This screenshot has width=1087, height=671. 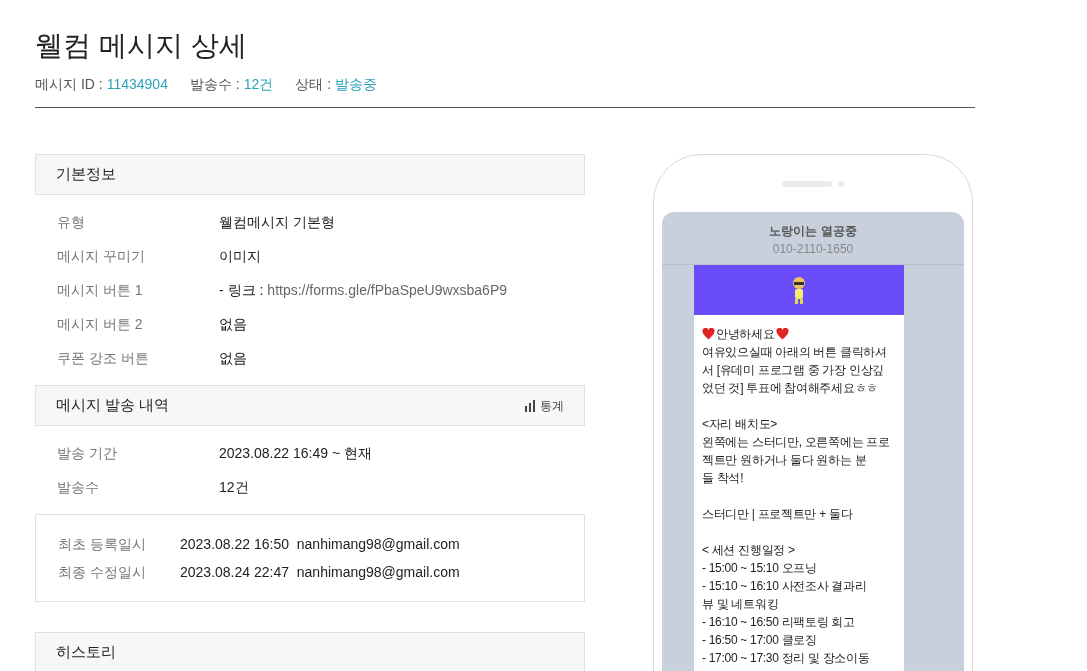 I want to click on message-line: 안녕하세요, so click(x=745, y=334).